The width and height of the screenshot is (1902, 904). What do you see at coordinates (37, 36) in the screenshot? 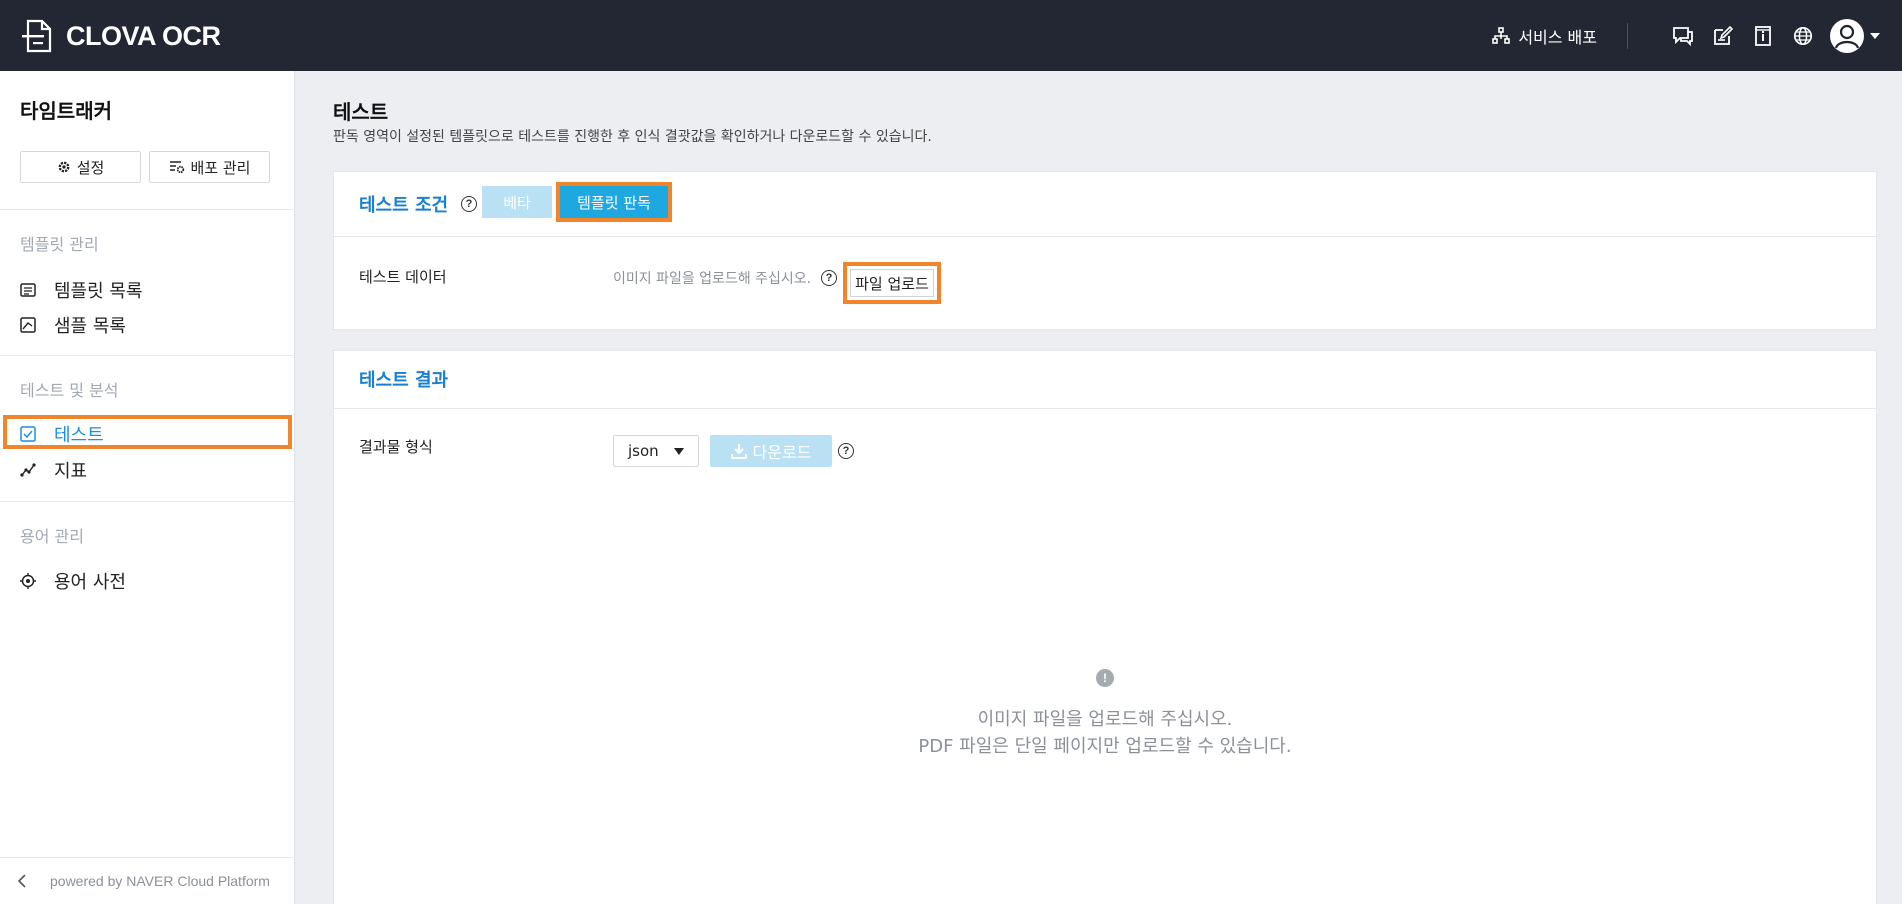
I see `clova-ocr-logo-icon` at bounding box center [37, 36].